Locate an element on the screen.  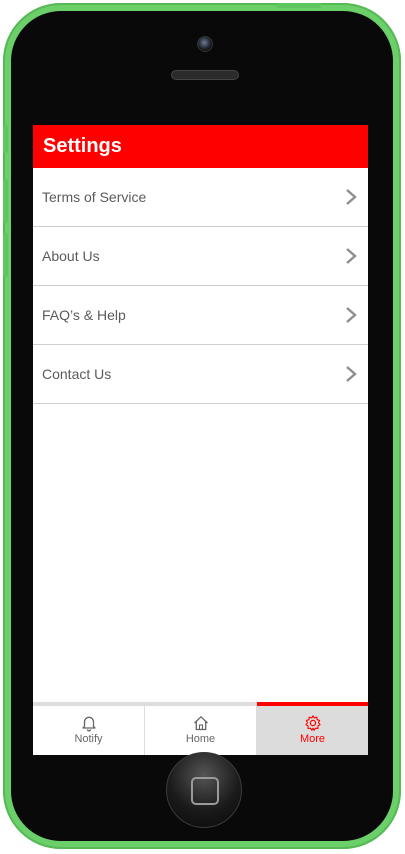
tab-label: Notify is located at coordinates (88, 739).